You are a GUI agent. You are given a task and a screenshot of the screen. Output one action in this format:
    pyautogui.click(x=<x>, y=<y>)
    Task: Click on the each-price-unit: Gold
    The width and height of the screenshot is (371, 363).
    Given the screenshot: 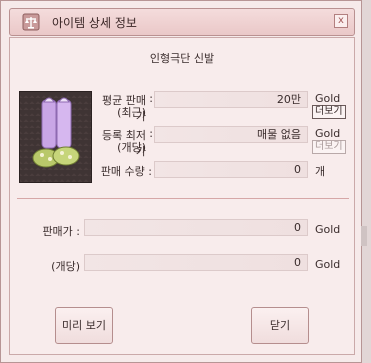 What is the action you would take?
    pyautogui.click(x=328, y=264)
    